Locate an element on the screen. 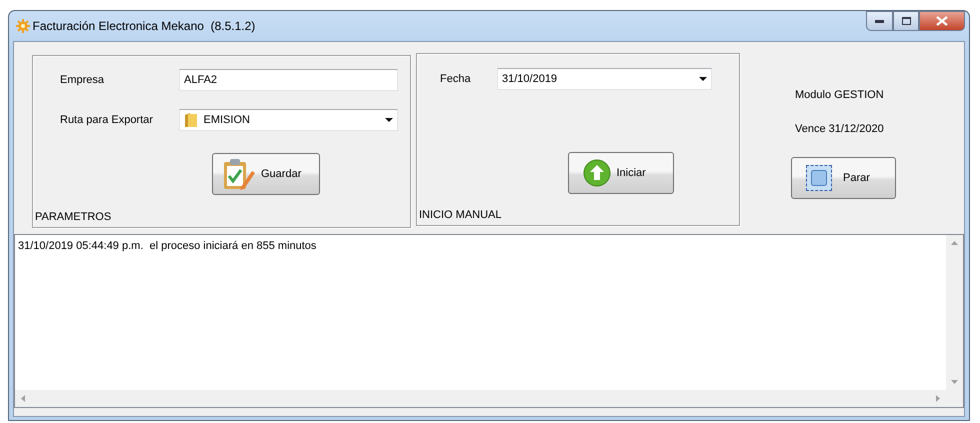 The height and width of the screenshot is (423, 980). stop-icon is located at coordinates (818, 178).